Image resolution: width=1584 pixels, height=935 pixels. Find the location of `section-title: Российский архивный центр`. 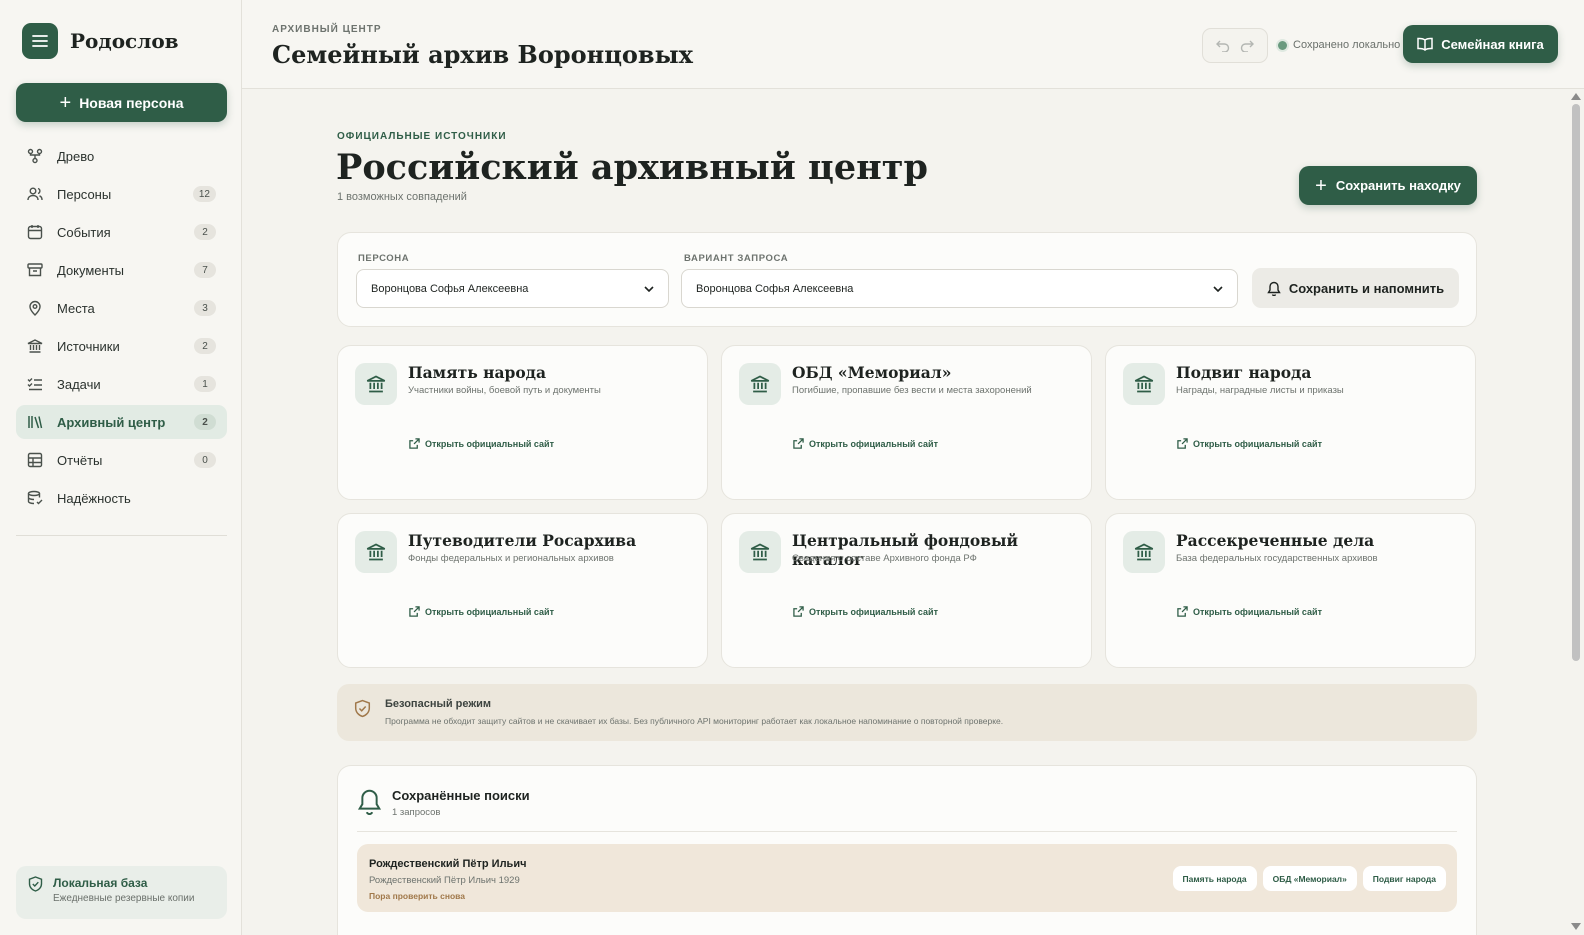

section-title: Российский архивный центр is located at coordinates (632, 167).